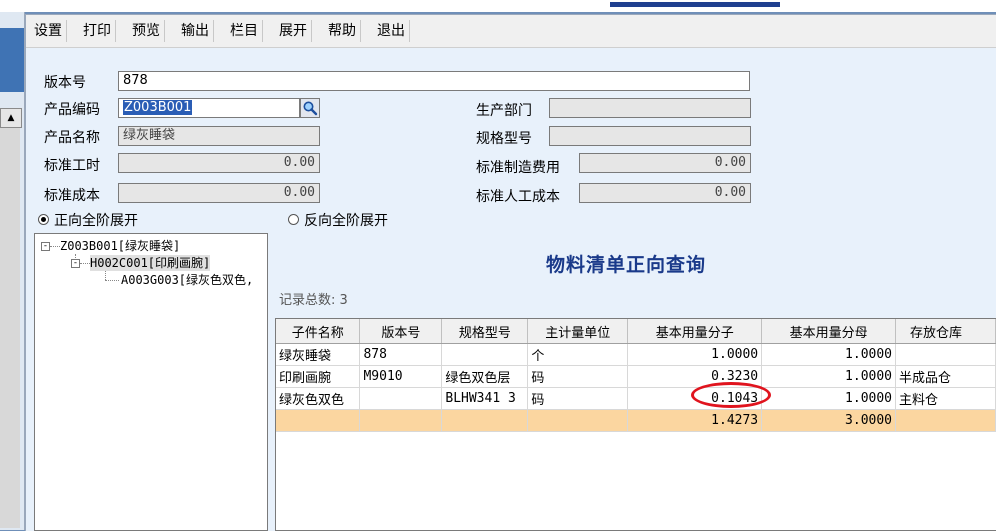 The width and height of the screenshot is (996, 531). Describe the element at coordinates (401, 376) in the screenshot. I see `cell-version: M9010` at that location.